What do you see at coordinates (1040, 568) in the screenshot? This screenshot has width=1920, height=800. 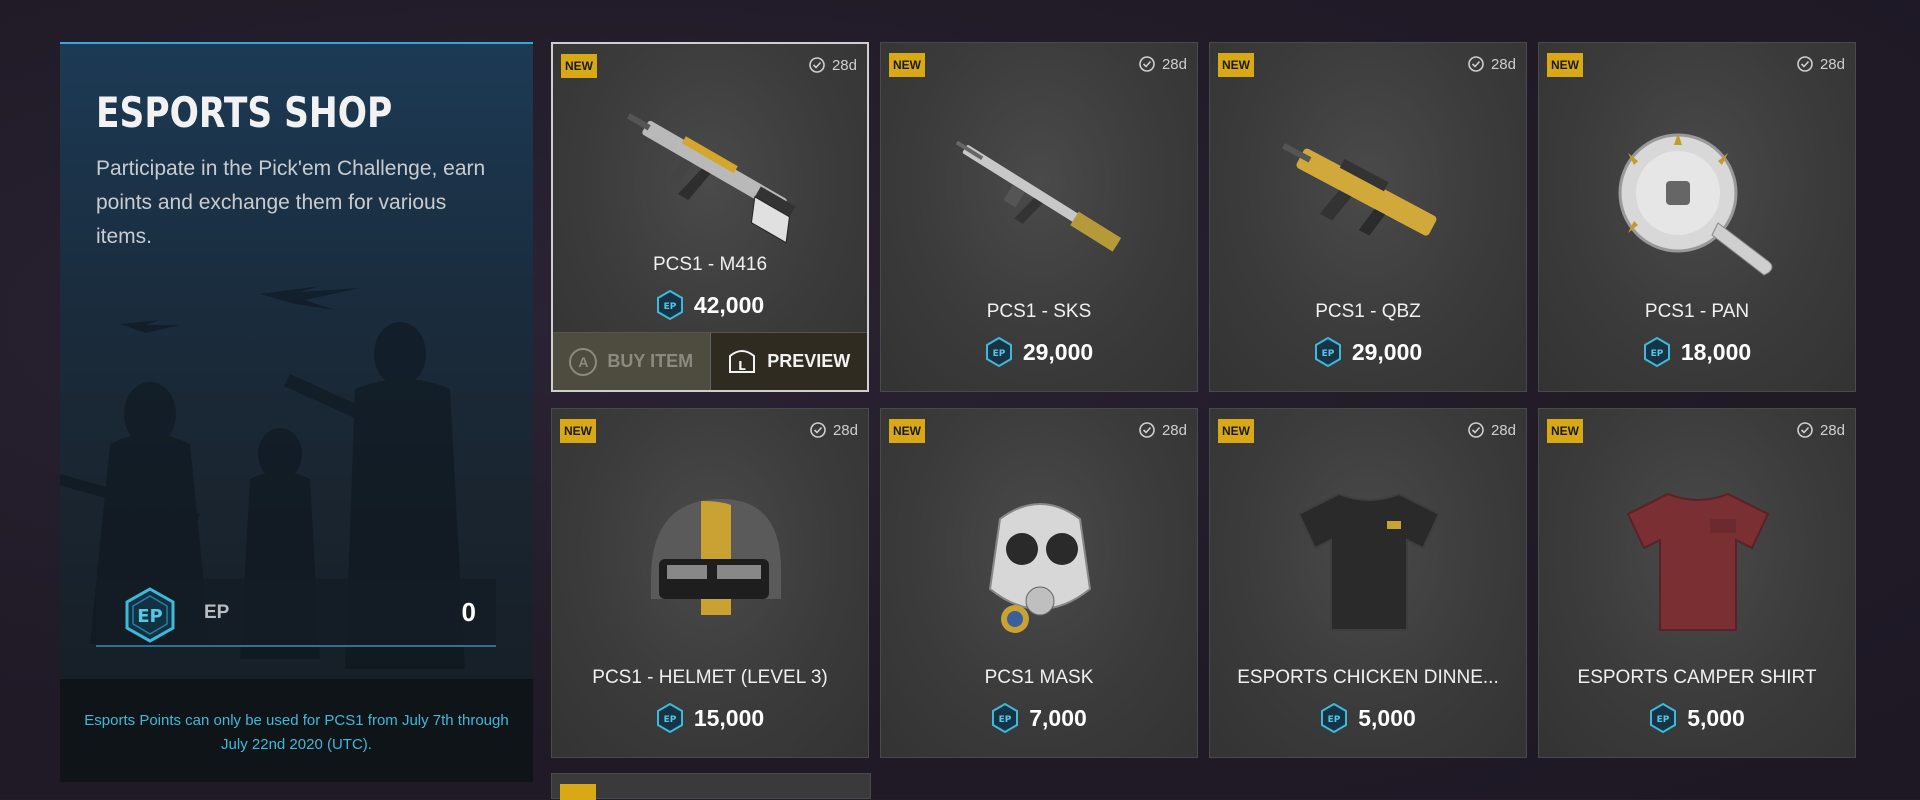 I see `gas-mask-icon` at bounding box center [1040, 568].